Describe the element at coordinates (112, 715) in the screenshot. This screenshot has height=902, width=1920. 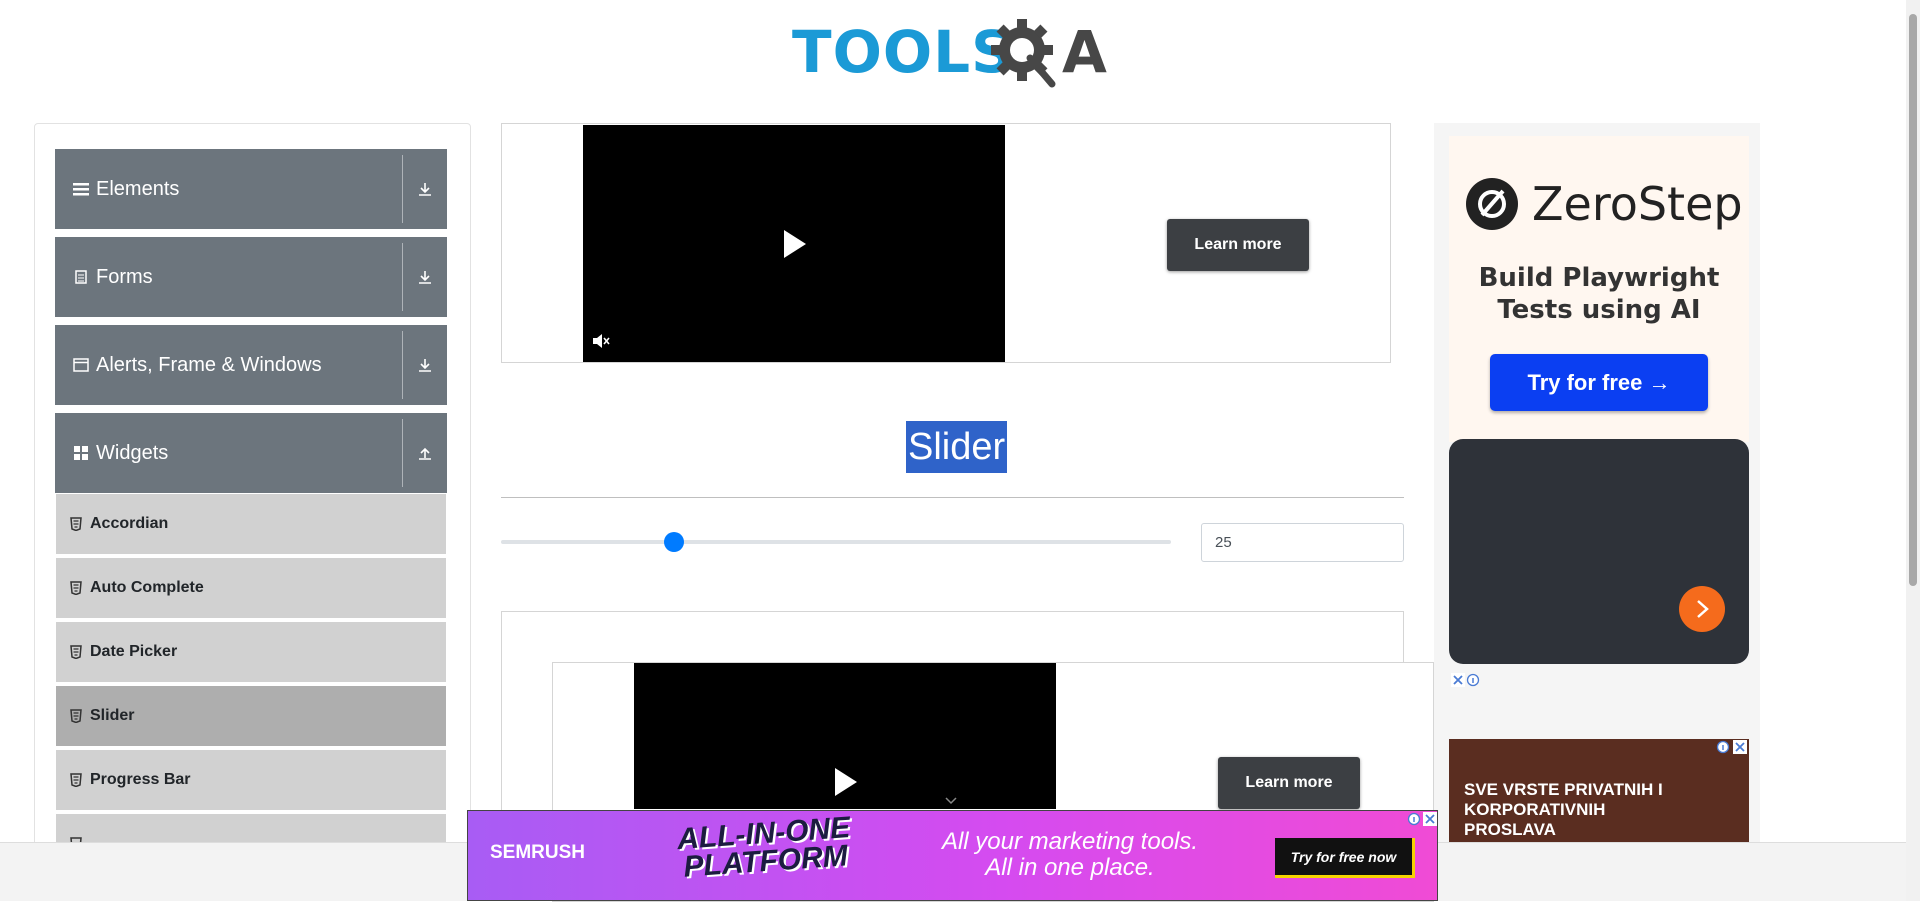
I see `menu-item-label: Slider` at that location.